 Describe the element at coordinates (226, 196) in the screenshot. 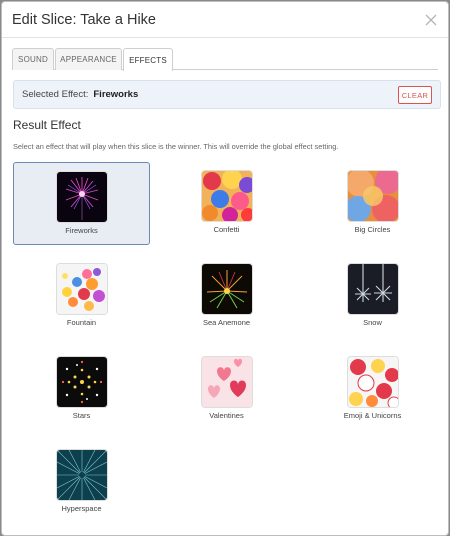

I see `confetti-thumbnail` at that location.